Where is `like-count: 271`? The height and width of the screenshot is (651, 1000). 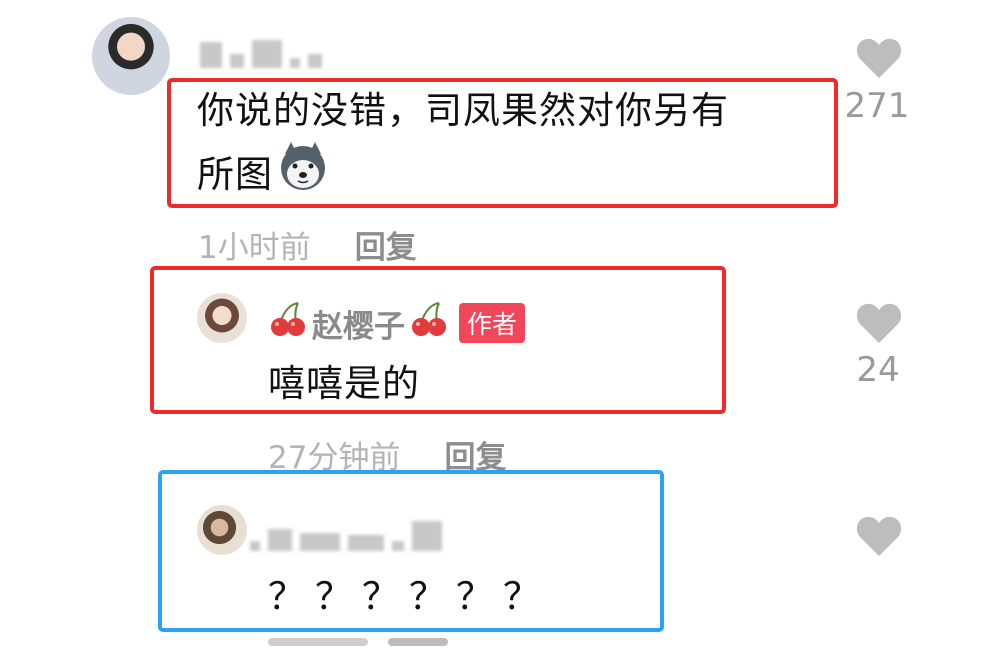 like-count: 271 is located at coordinates (877, 106).